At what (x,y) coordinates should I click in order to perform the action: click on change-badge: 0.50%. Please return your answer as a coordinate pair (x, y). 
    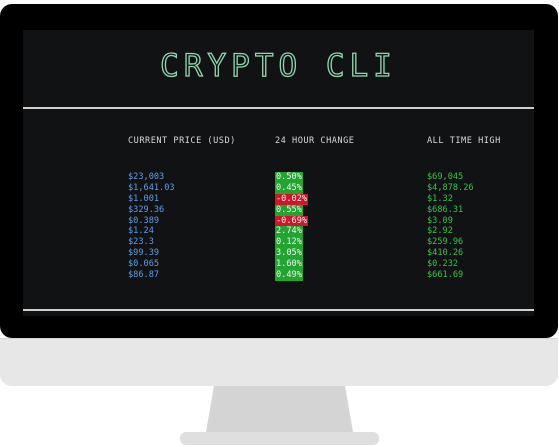
    Looking at the image, I should click on (289, 177).